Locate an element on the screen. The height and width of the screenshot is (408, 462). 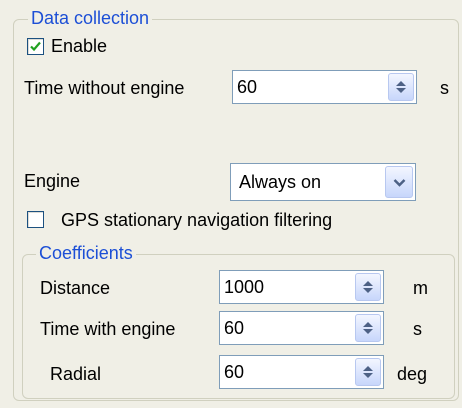
distance-unit: m is located at coordinates (420, 288).